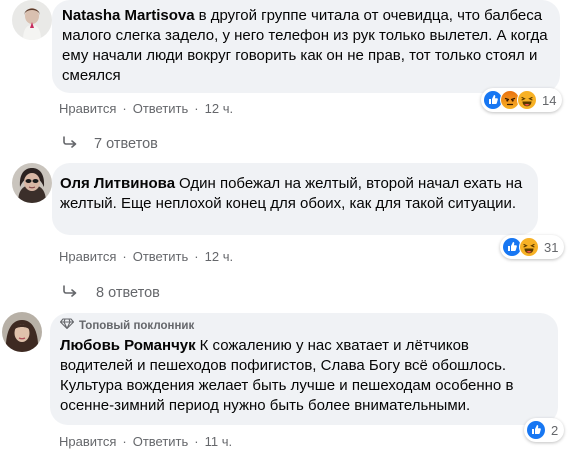 The image size is (568, 449). I want to click on replies-count-label: 8 ответов, so click(128, 293).